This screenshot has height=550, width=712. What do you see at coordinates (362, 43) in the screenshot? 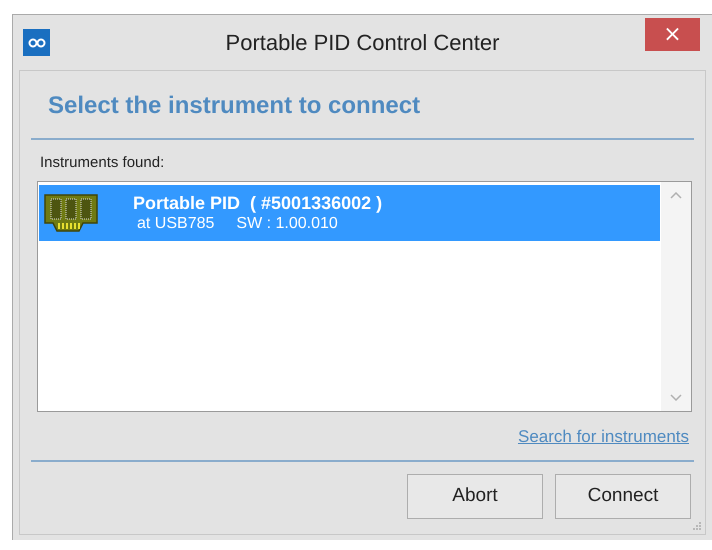
I see `window-title: Portable PID Control Center` at bounding box center [362, 43].